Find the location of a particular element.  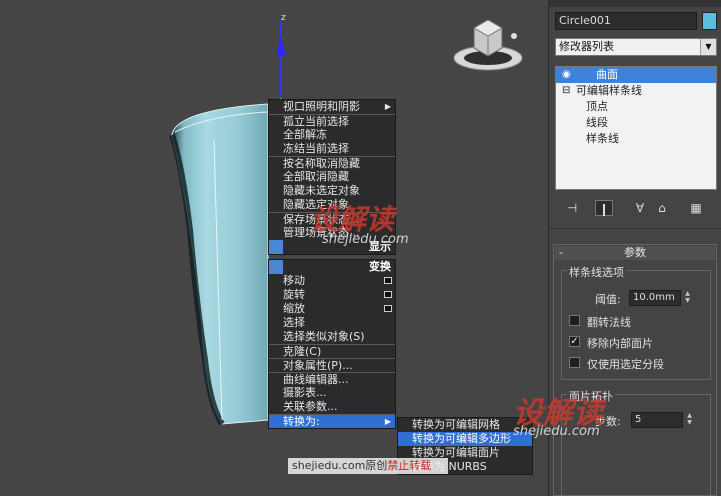

parameters-rollout-header: - 参数 is located at coordinates (635, 253).